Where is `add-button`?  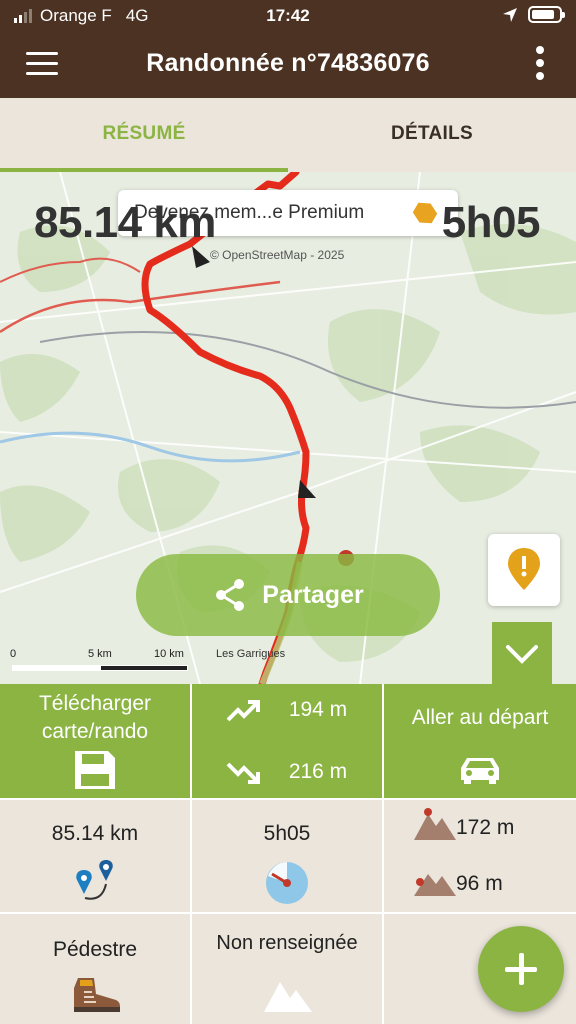 add-button is located at coordinates (521, 969).